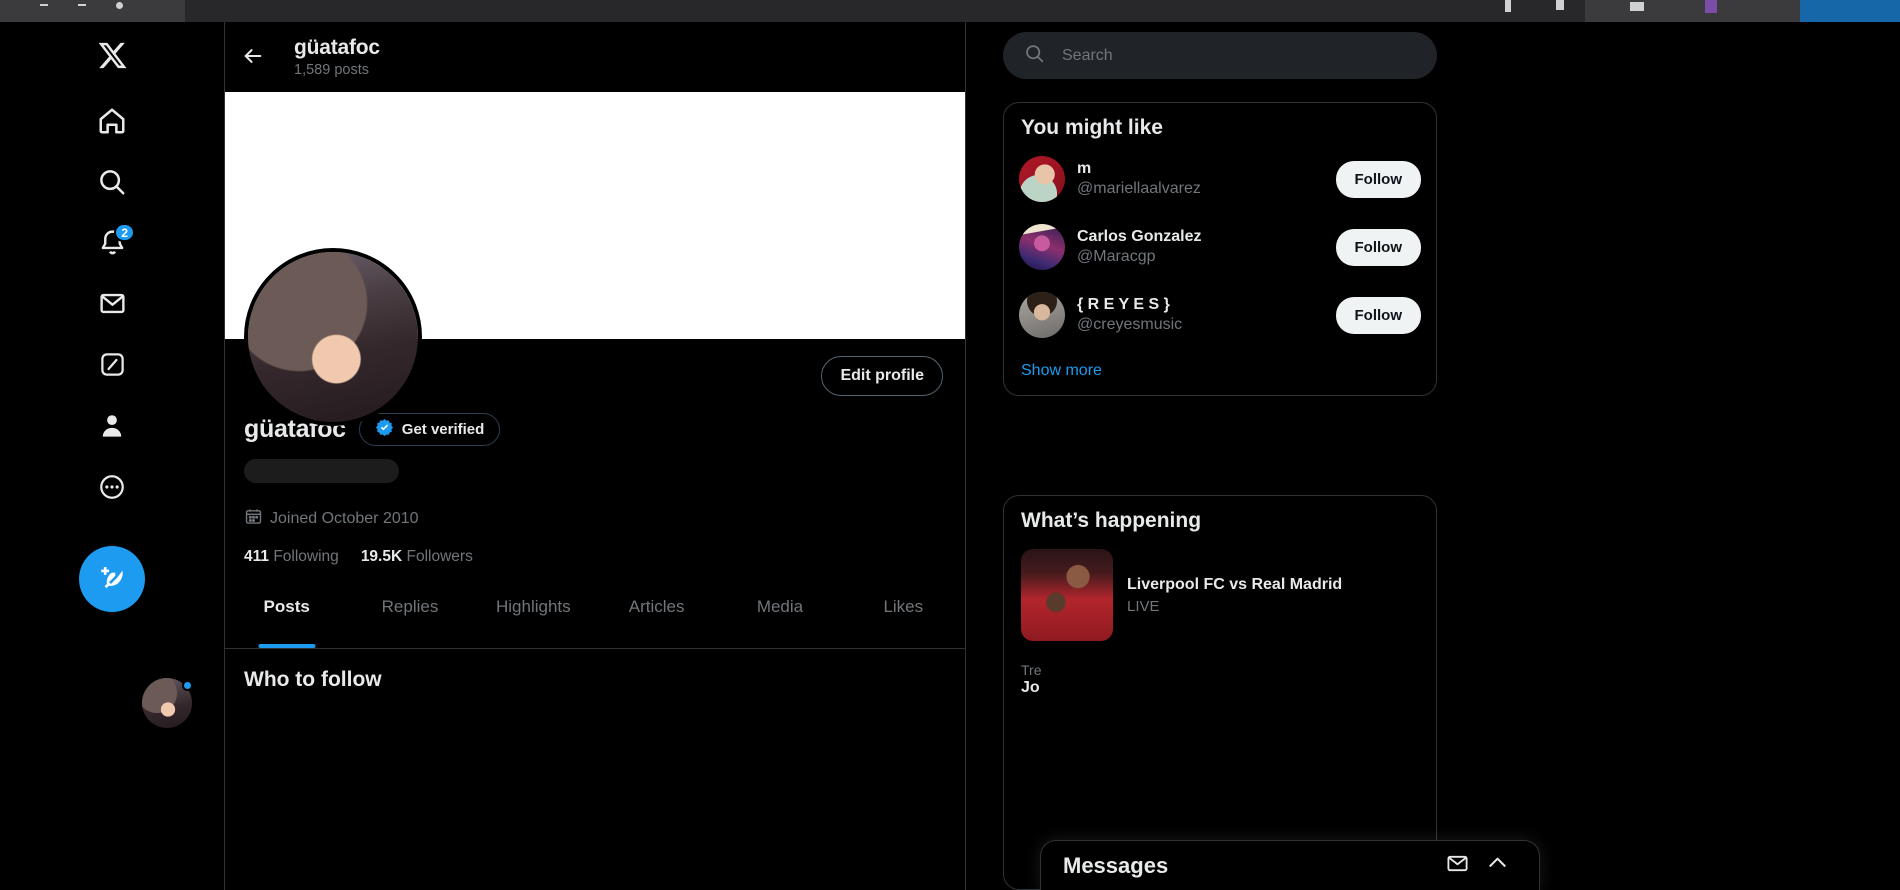 Image resolution: width=1900 pixels, height=890 pixels. What do you see at coordinates (1200, 179) in the screenshot?
I see `suggestion-text: m @mariellaalvarez` at bounding box center [1200, 179].